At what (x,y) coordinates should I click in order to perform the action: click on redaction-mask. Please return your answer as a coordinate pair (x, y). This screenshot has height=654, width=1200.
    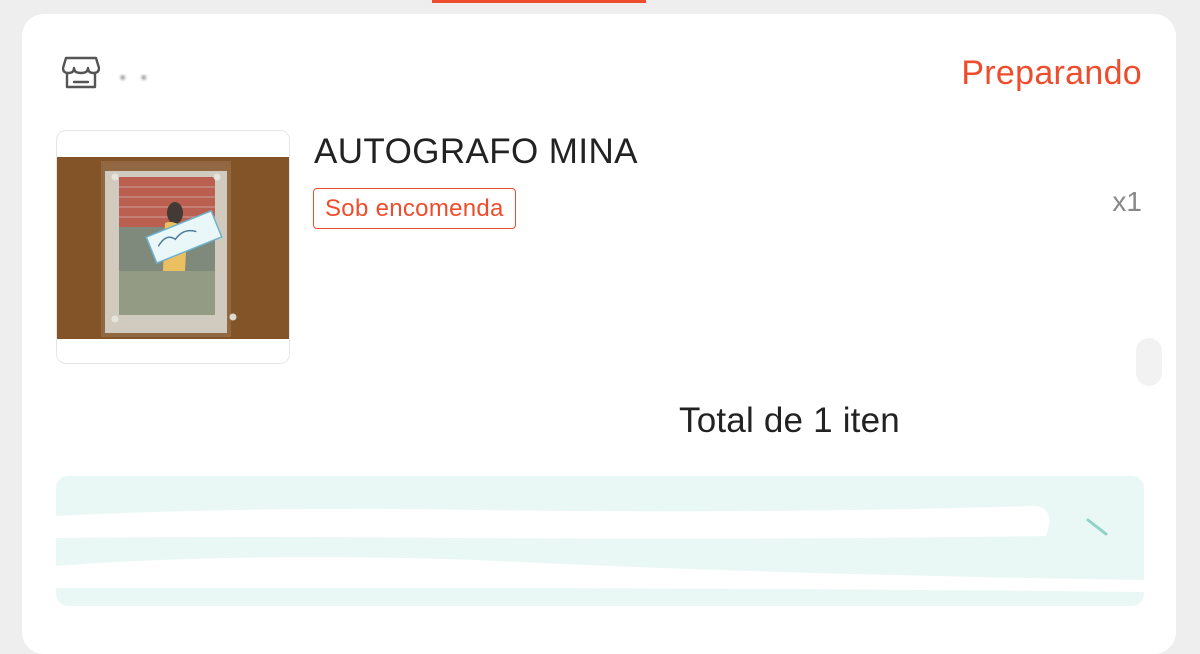
    Looking at the image, I should click on (1022, 424).